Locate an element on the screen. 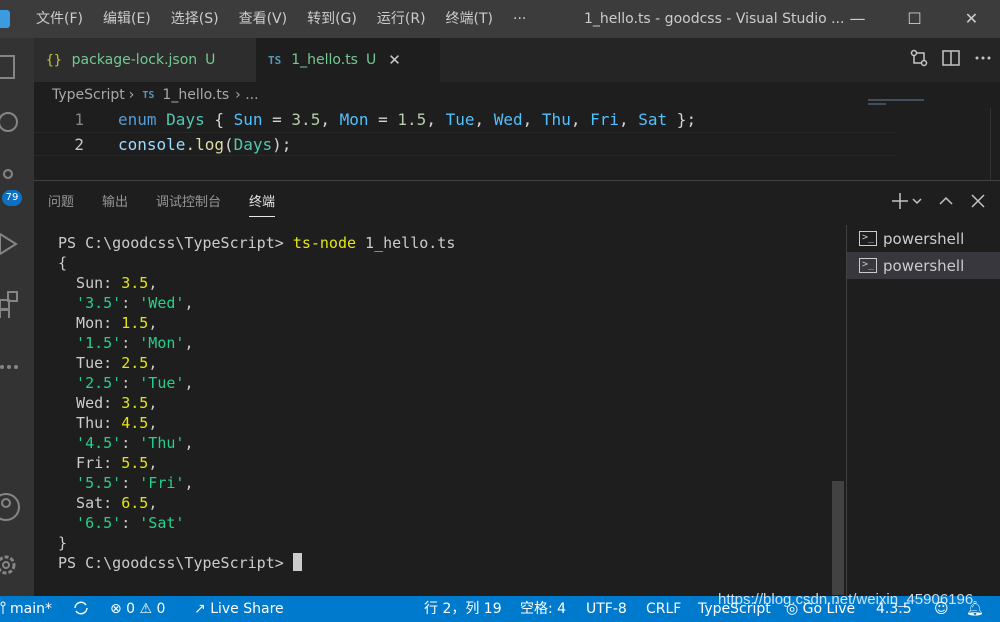 The width and height of the screenshot is (1000, 622). more-views-icon is located at coordinates (17, 366).